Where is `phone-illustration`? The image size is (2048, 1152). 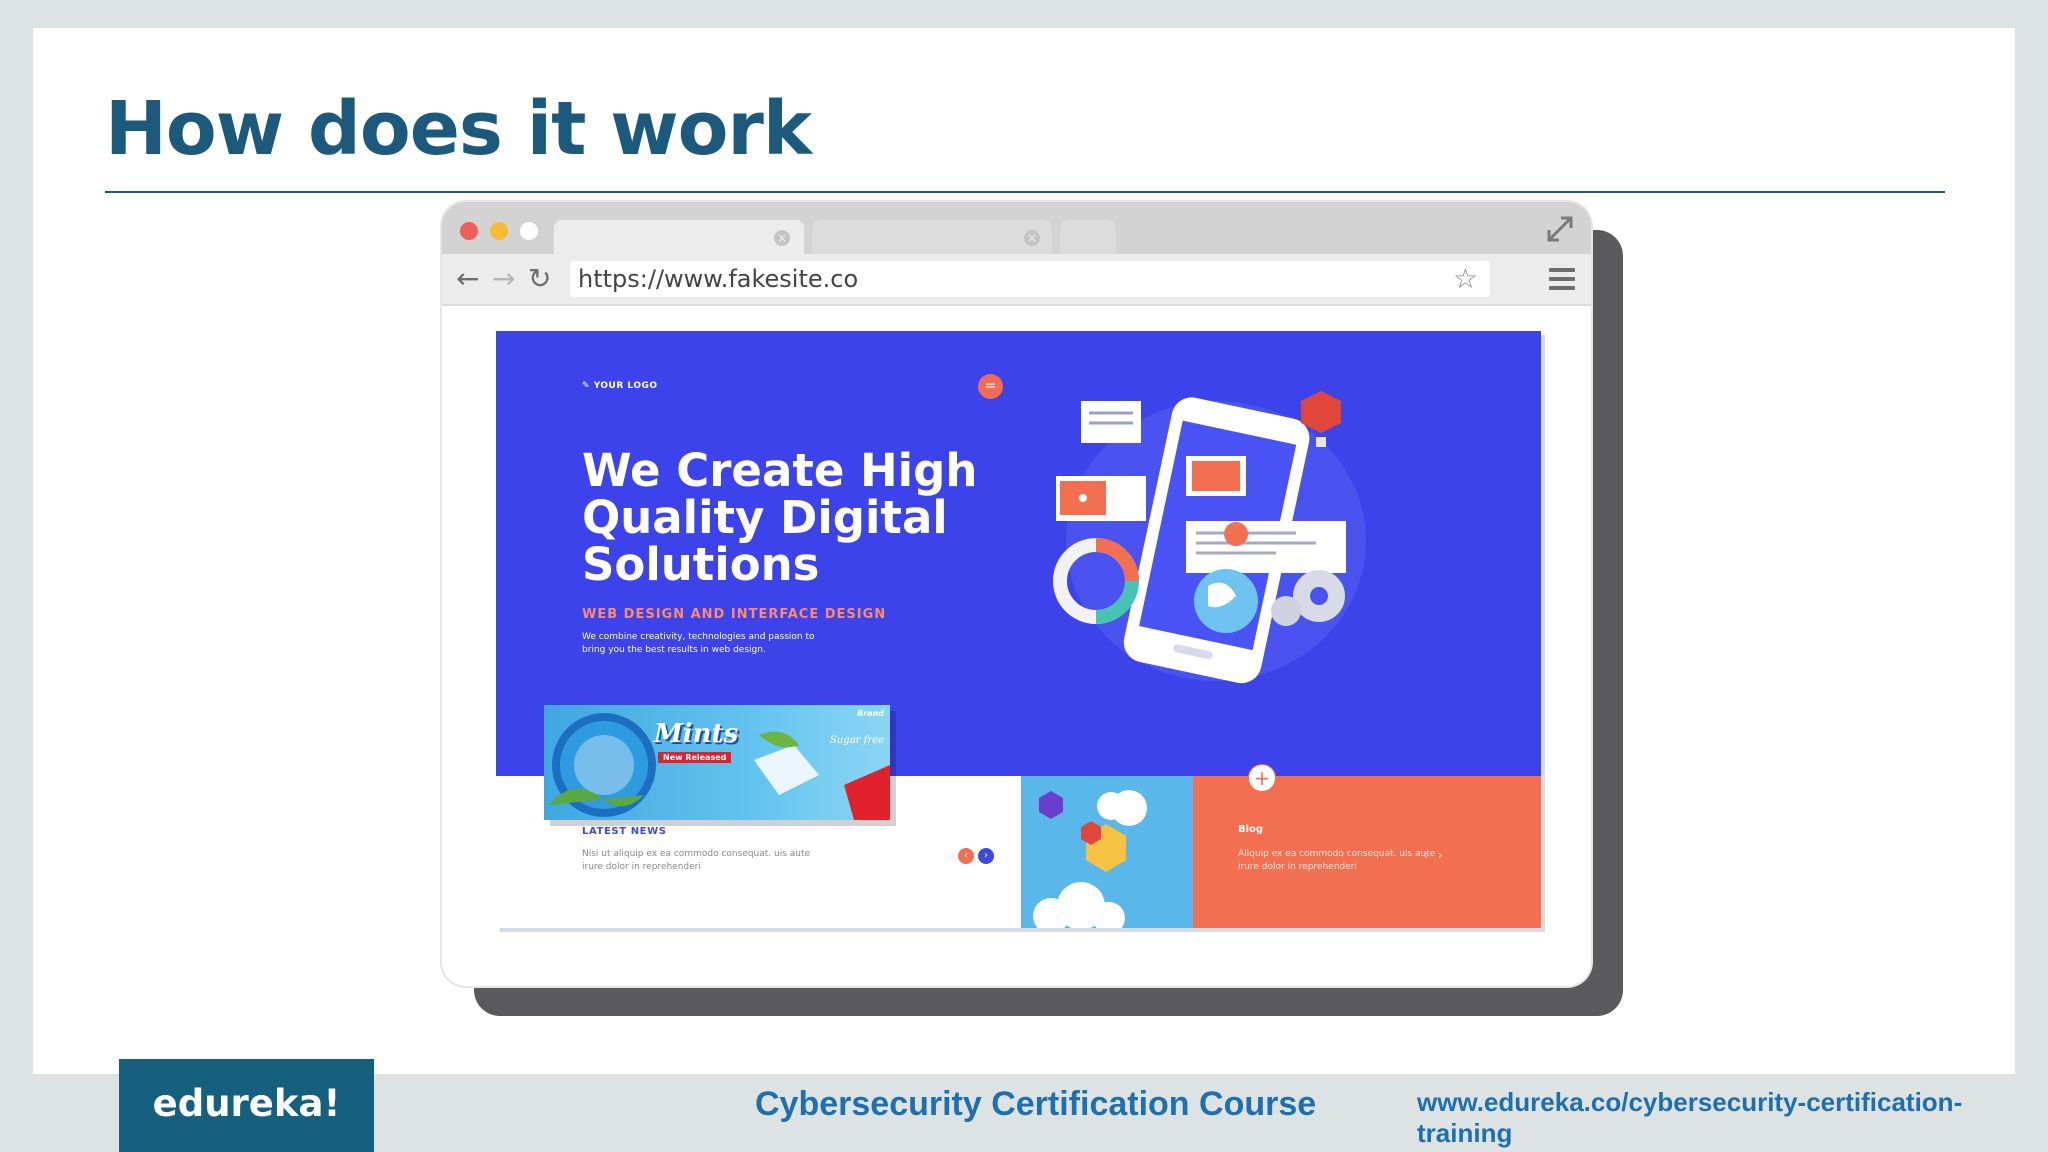 phone-illustration is located at coordinates (1209, 537).